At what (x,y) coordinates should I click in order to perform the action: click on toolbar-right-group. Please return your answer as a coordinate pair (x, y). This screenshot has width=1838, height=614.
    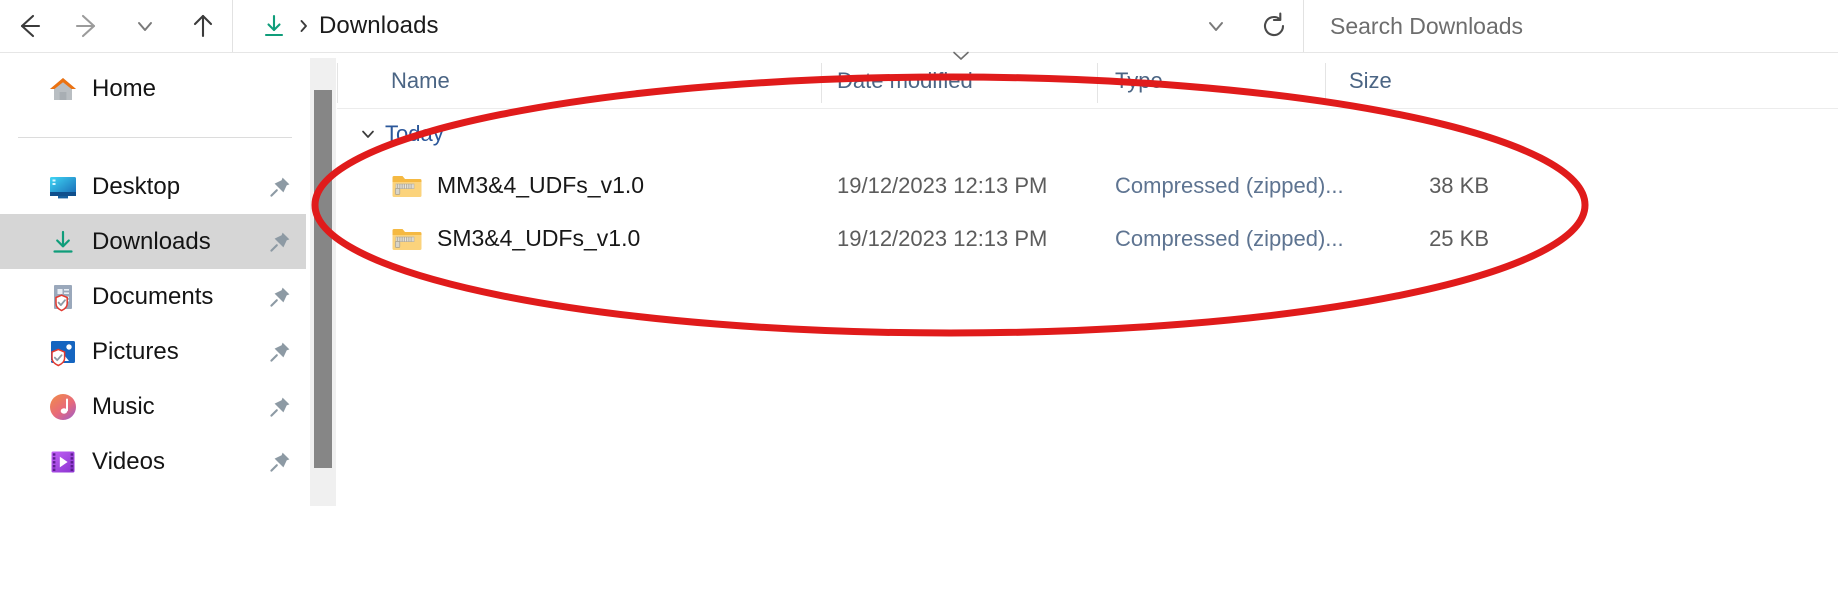
    Looking at the image, I should click on (1512, 26).